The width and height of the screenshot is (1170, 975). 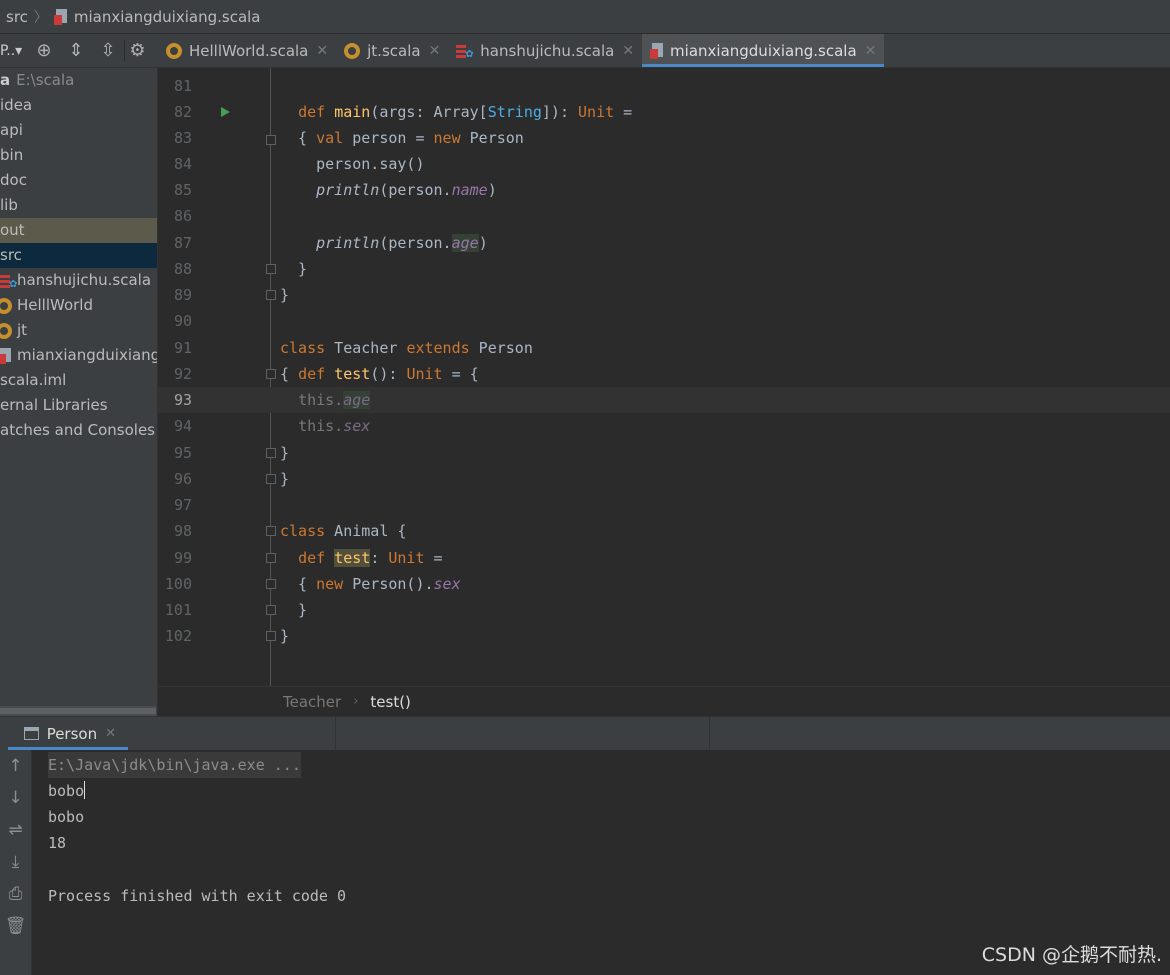 What do you see at coordinates (664, 295) in the screenshot?
I see `code-line: 89}` at bounding box center [664, 295].